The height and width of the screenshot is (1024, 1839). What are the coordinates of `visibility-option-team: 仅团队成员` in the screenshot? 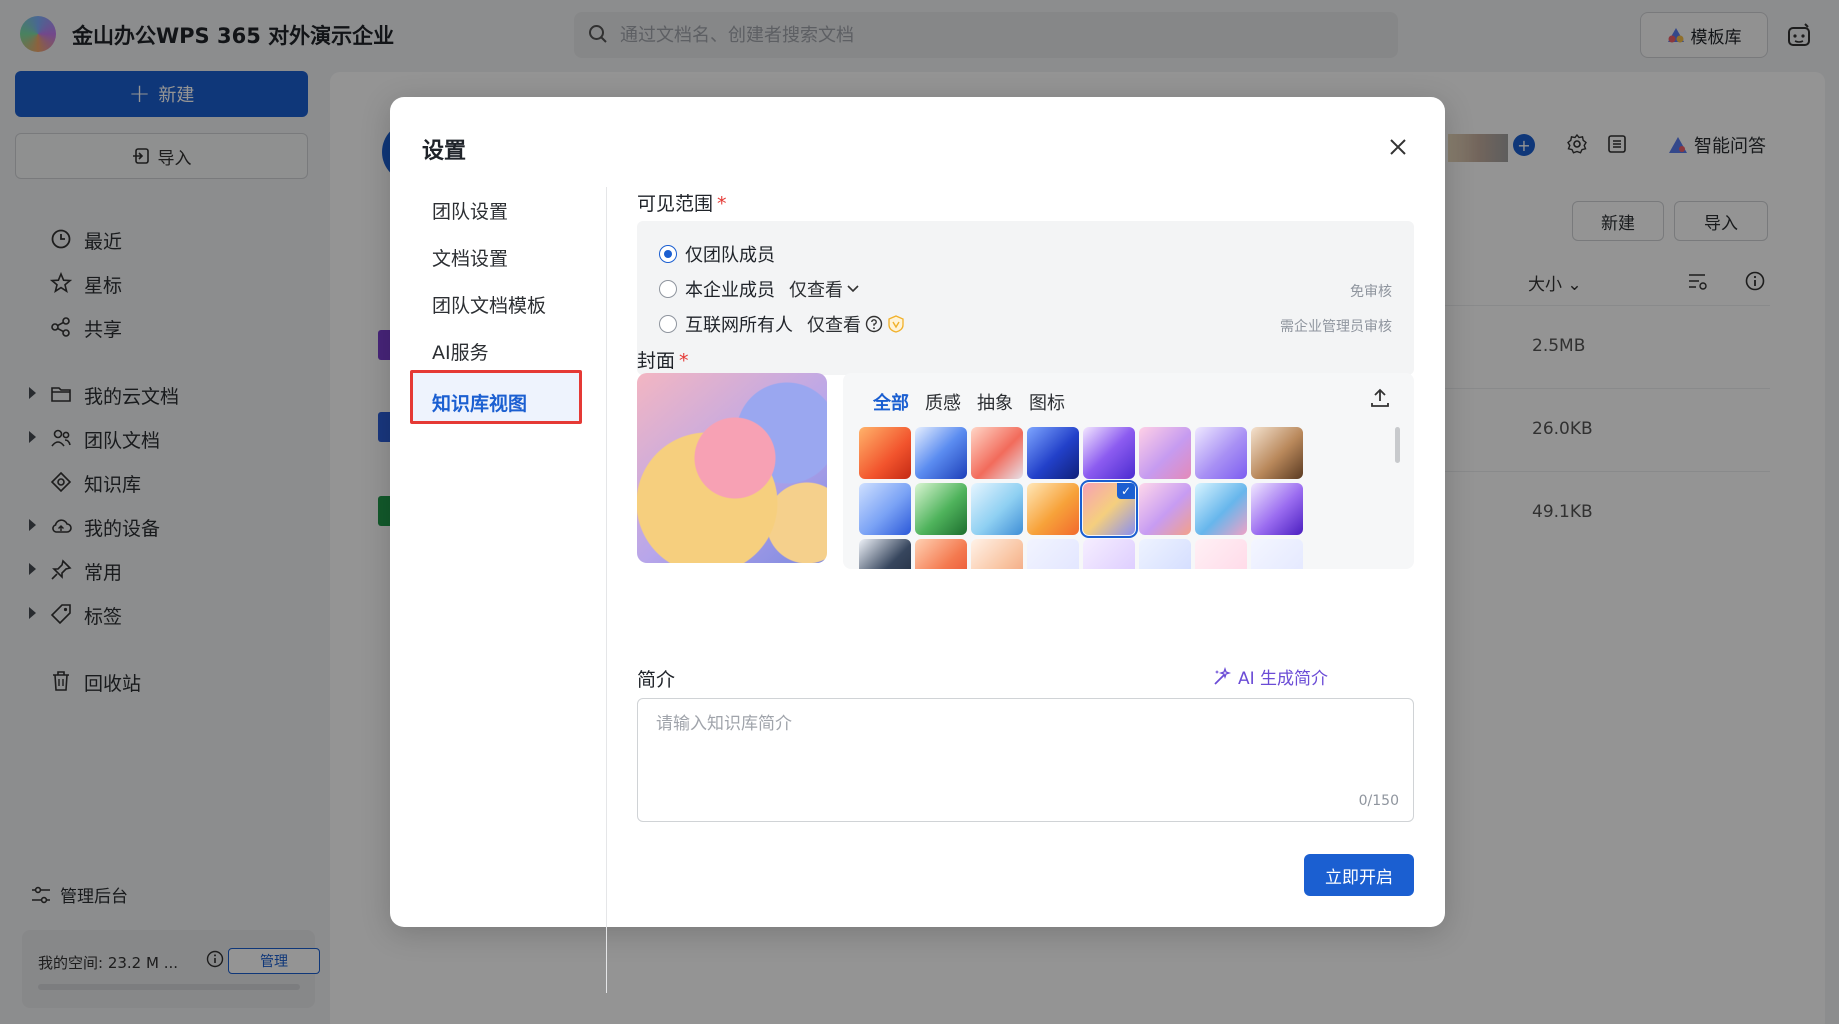 It's located at (717, 254).